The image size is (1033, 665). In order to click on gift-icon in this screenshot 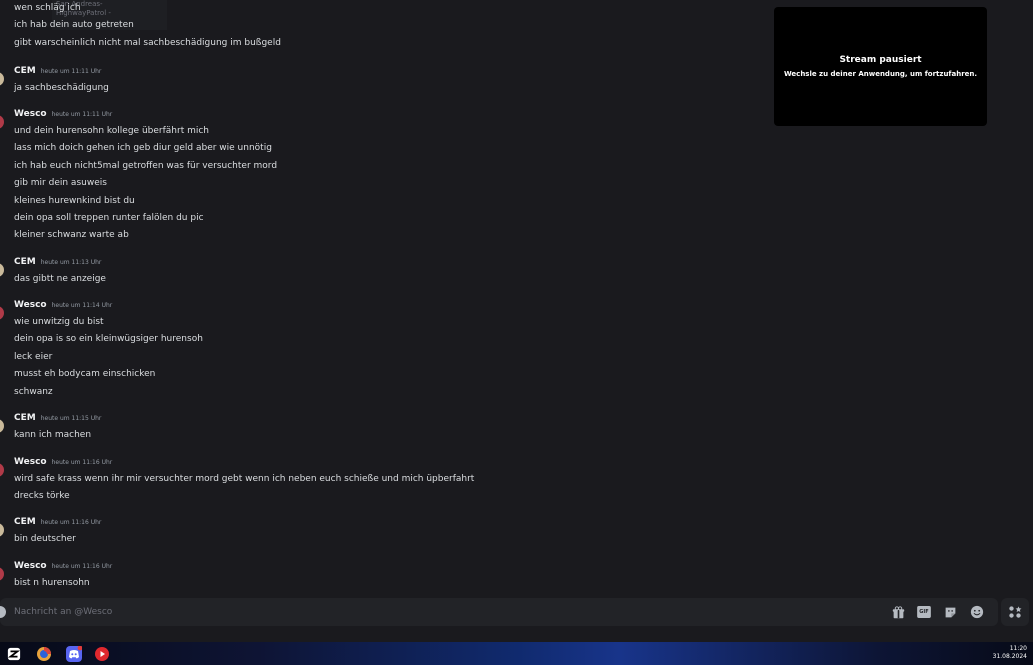, I will do `click(898, 612)`.